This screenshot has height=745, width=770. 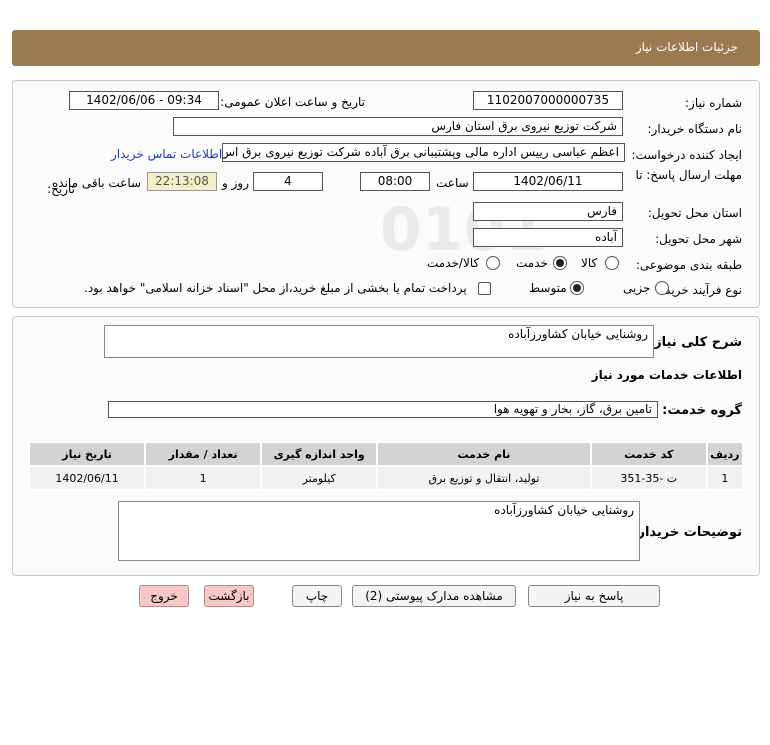 I want to click on back-button: بازگشت, so click(x=229, y=596).